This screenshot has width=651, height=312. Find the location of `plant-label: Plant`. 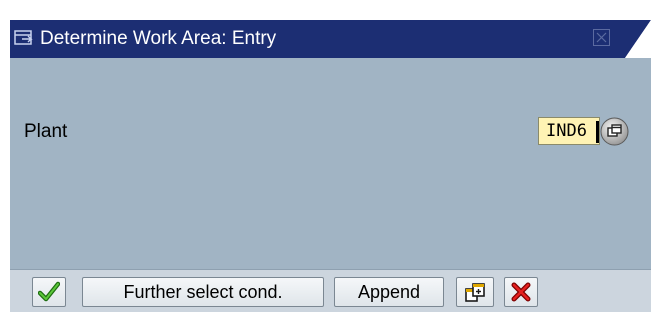

plant-label: Plant is located at coordinates (46, 131).